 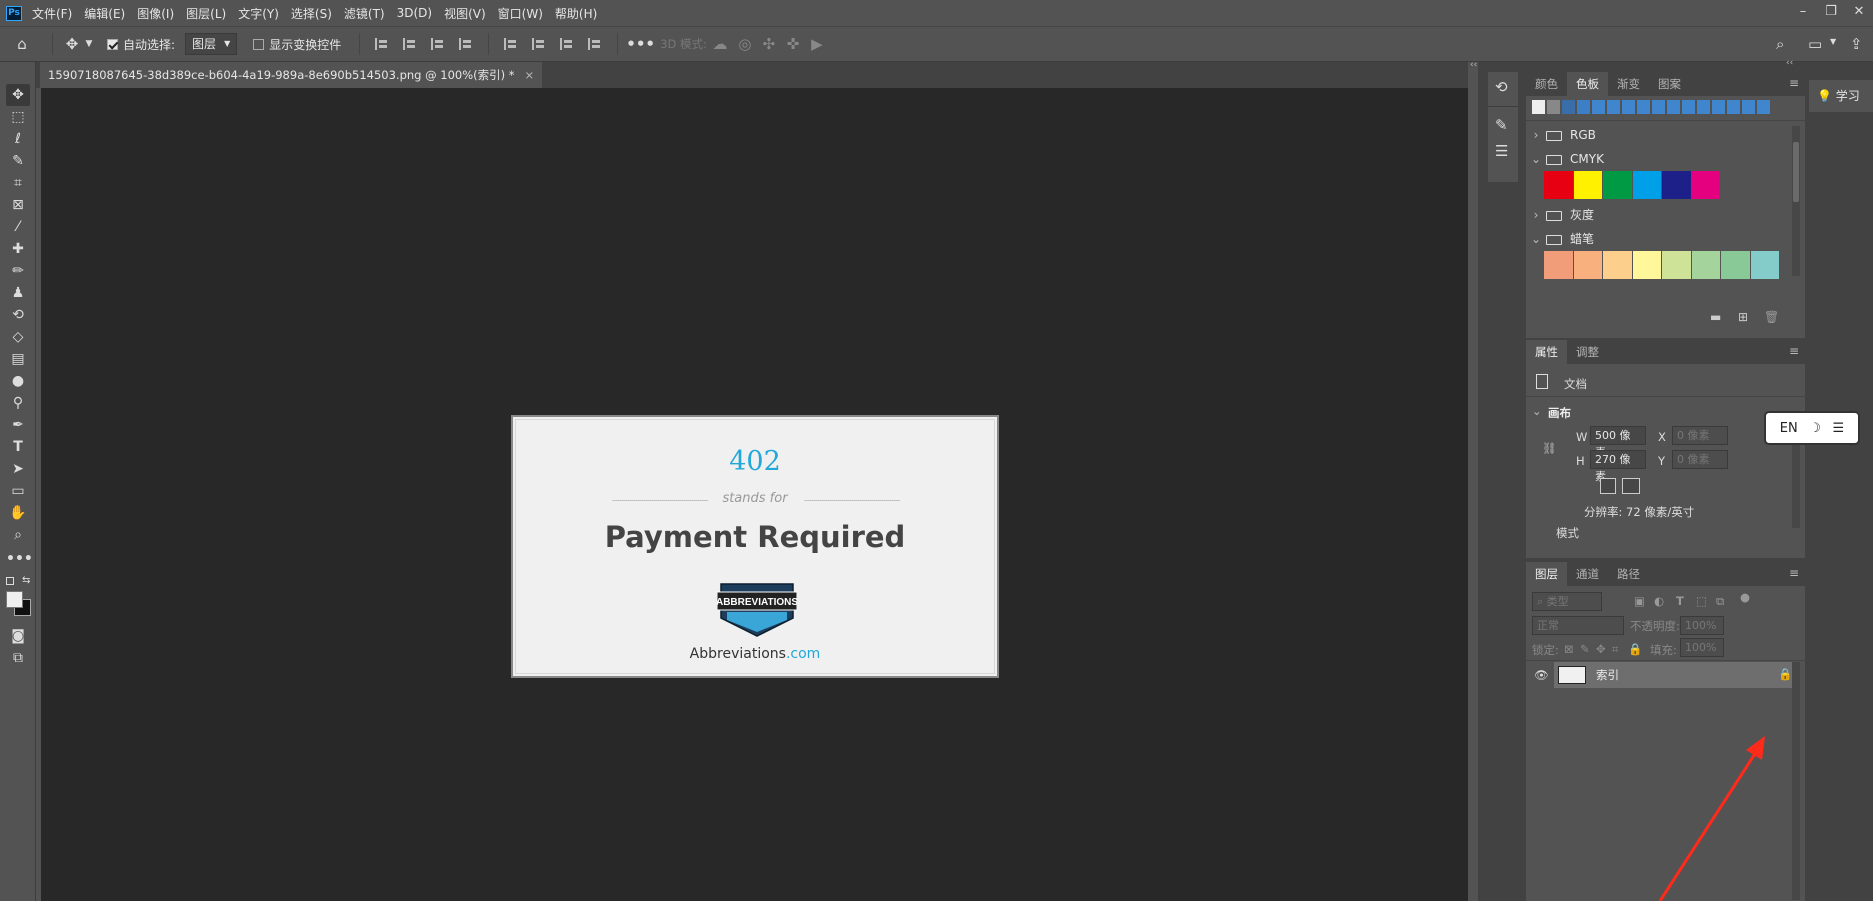 I want to click on workspace-icon: ▭, so click(x=1815, y=44).